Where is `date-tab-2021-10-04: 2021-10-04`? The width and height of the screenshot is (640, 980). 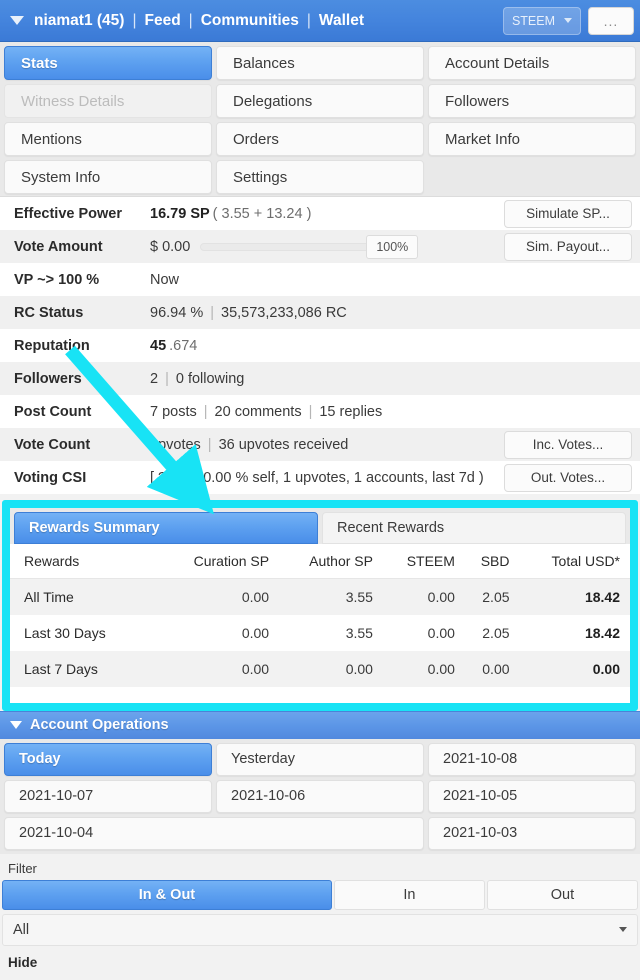
date-tab-2021-10-04: 2021-10-04 is located at coordinates (214, 833).